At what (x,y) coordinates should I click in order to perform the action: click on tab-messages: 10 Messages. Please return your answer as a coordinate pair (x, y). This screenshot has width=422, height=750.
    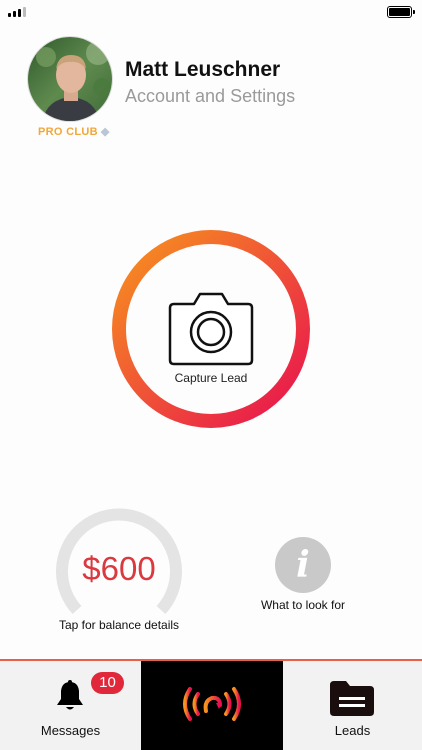
    Looking at the image, I should click on (70, 705).